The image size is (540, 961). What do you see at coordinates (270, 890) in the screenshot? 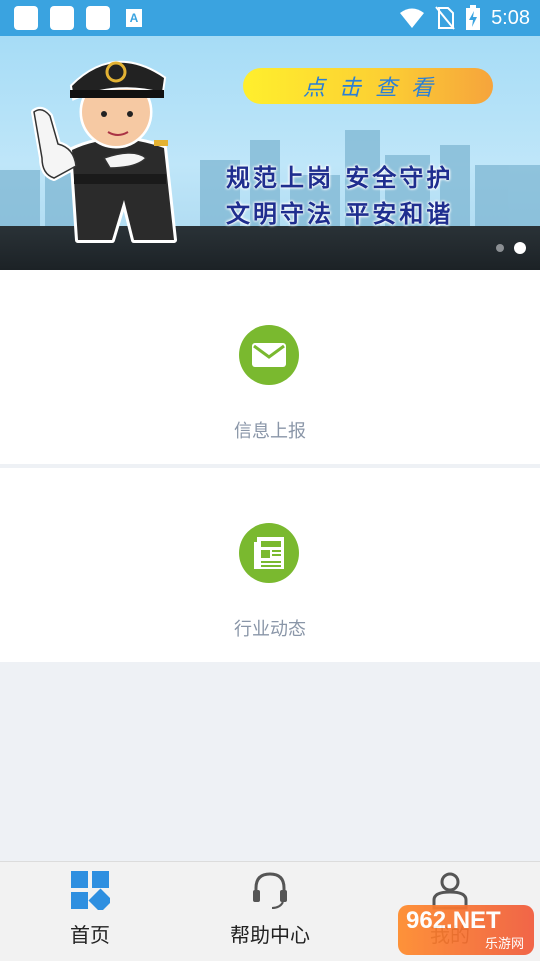
I see `headset-icon` at bounding box center [270, 890].